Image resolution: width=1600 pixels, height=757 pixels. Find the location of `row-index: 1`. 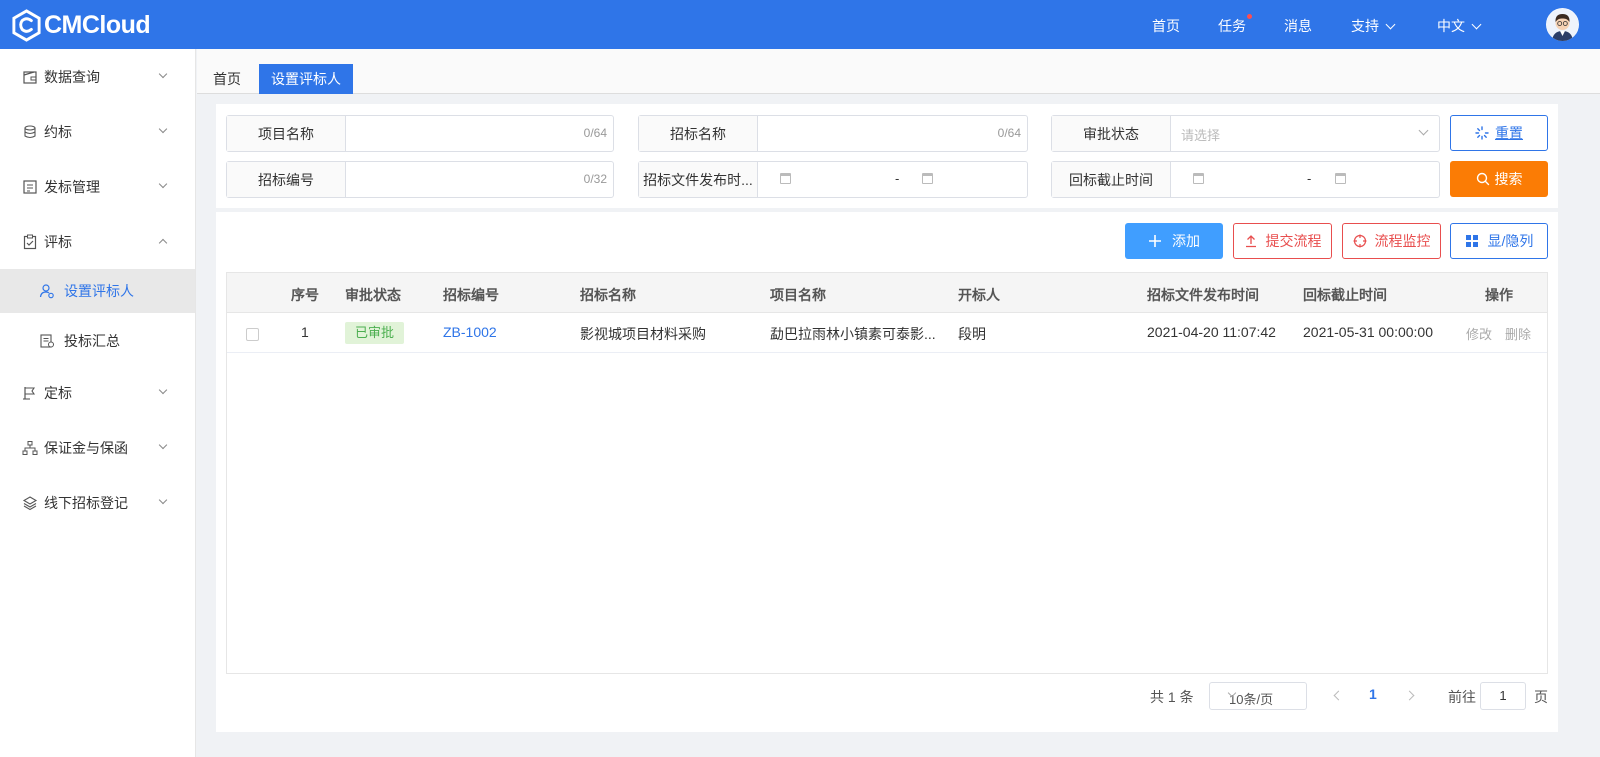

row-index: 1 is located at coordinates (305, 332).